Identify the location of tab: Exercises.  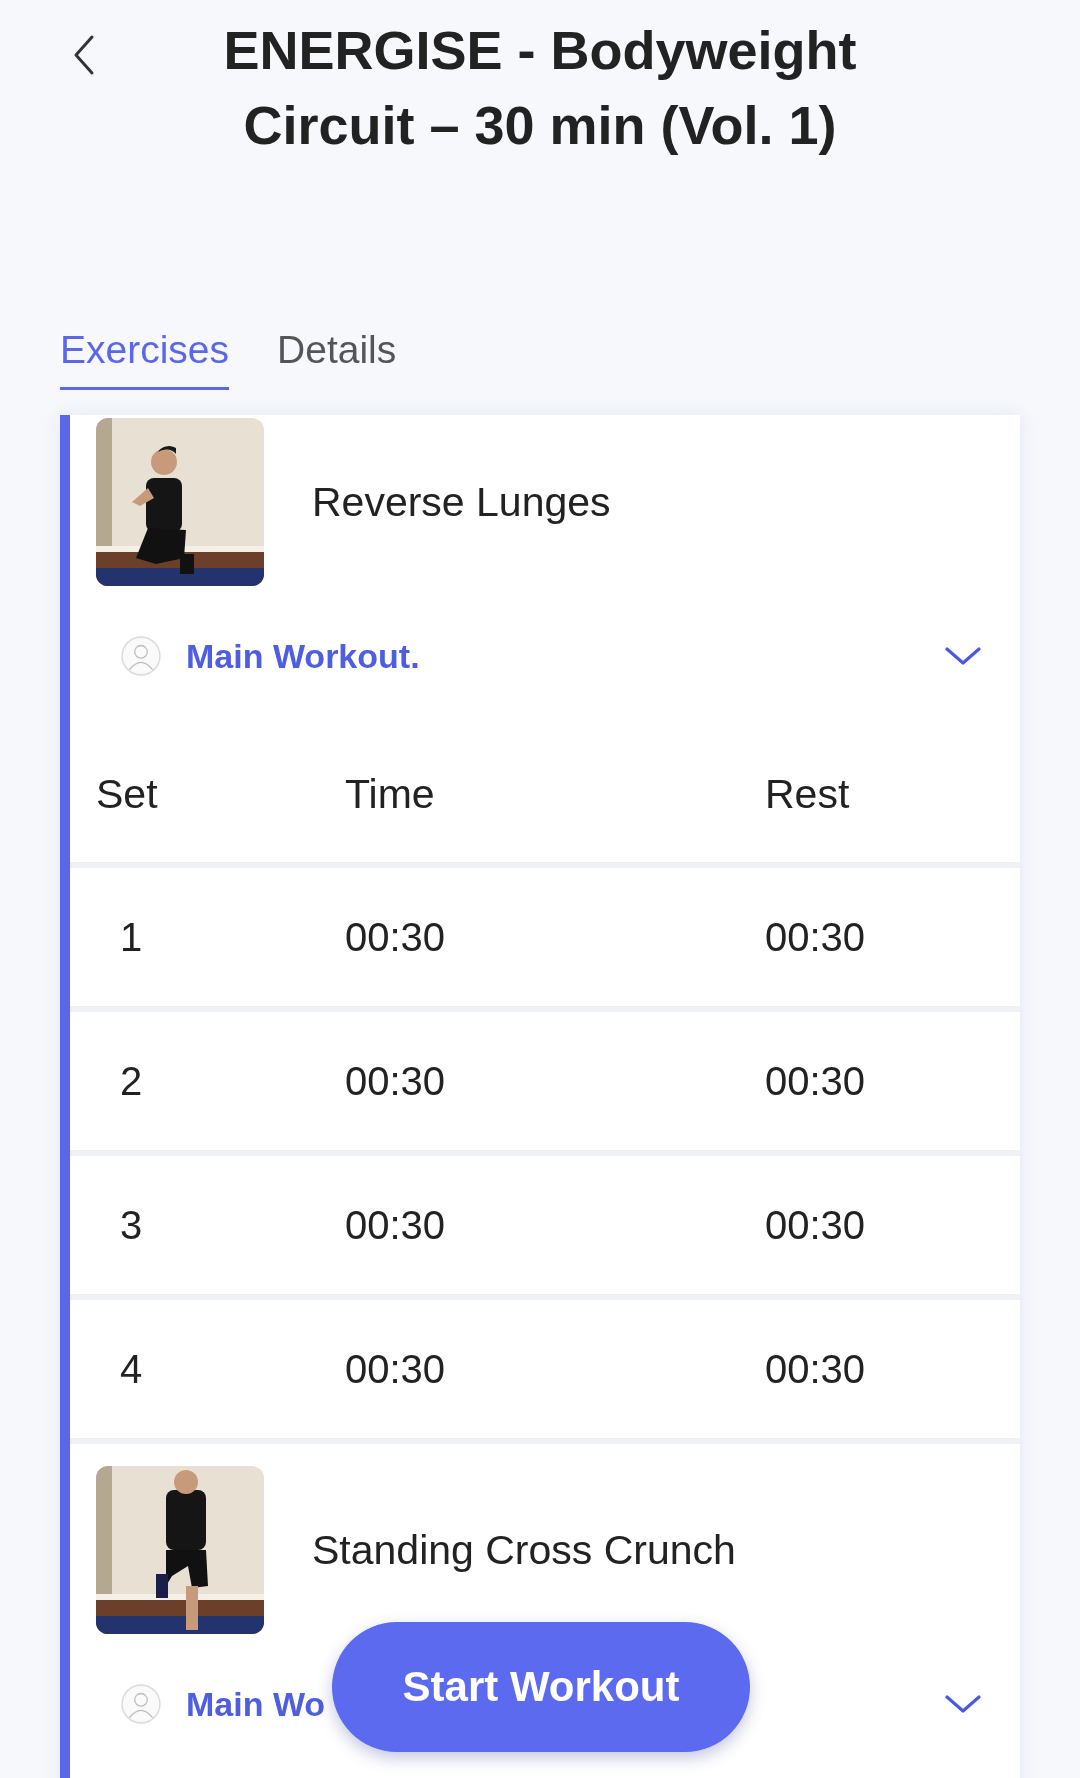
(145, 345).